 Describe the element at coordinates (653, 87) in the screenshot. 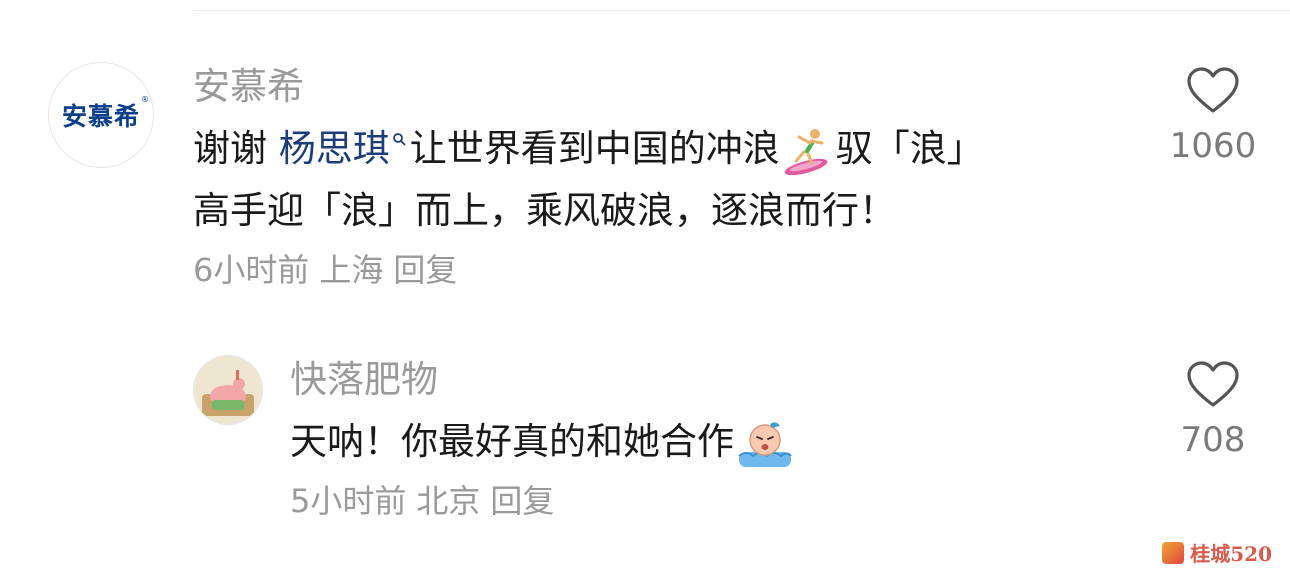

I see `comment-author: 安慕希` at that location.